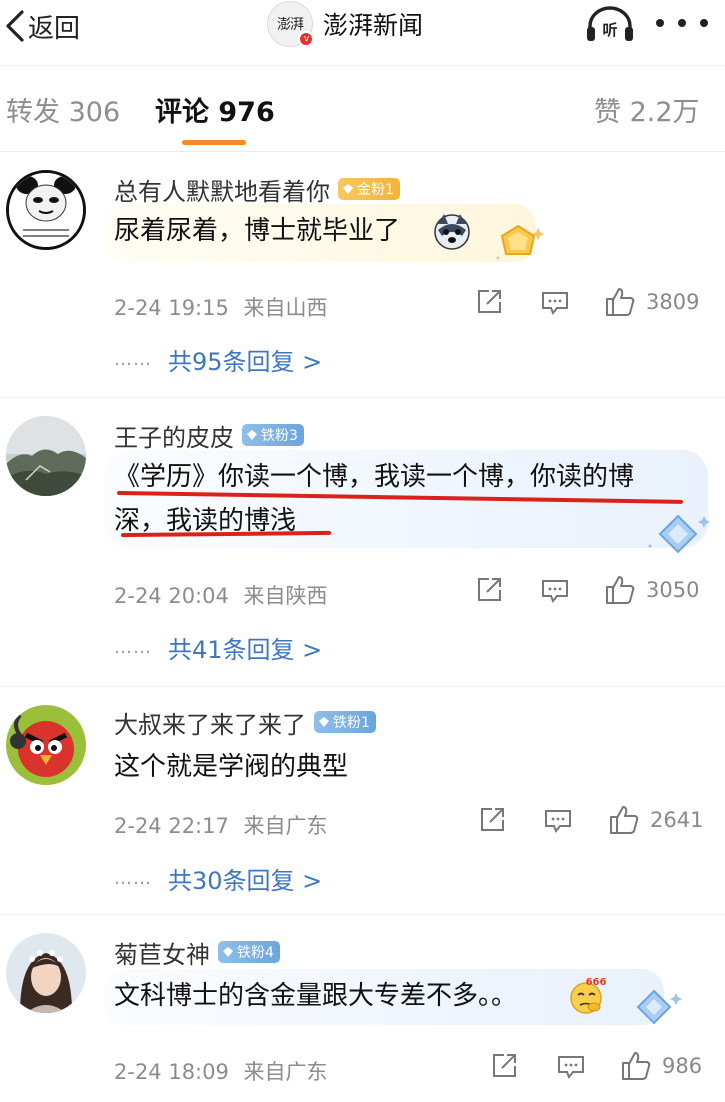 The image size is (725, 1102). What do you see at coordinates (452, 232) in the screenshot?
I see `husky-emoji-icon` at bounding box center [452, 232].